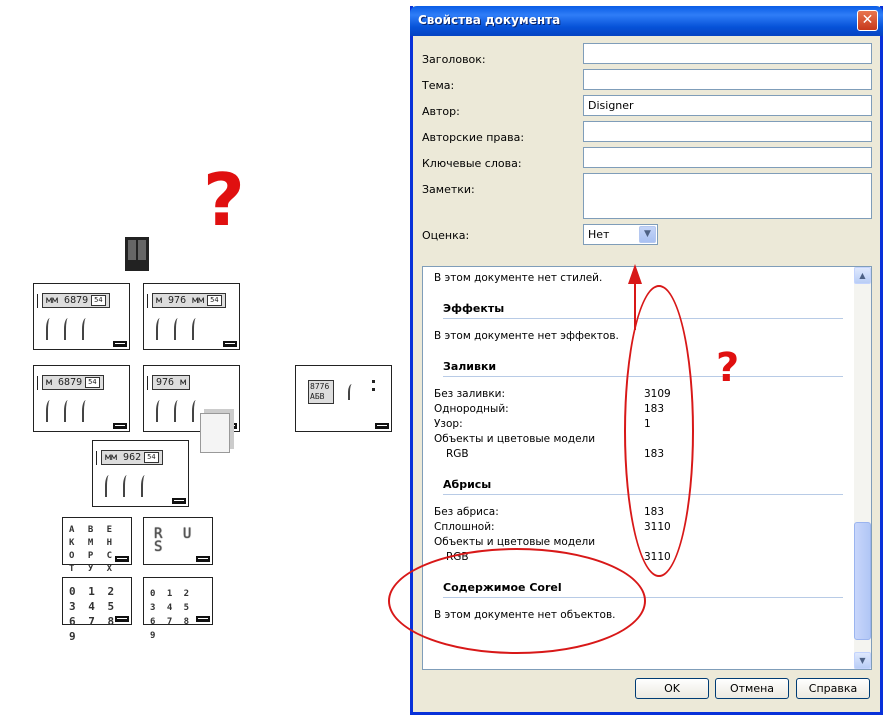 The width and height of the screenshot is (883, 715). I want to click on rus-card: R U S, so click(178, 541).